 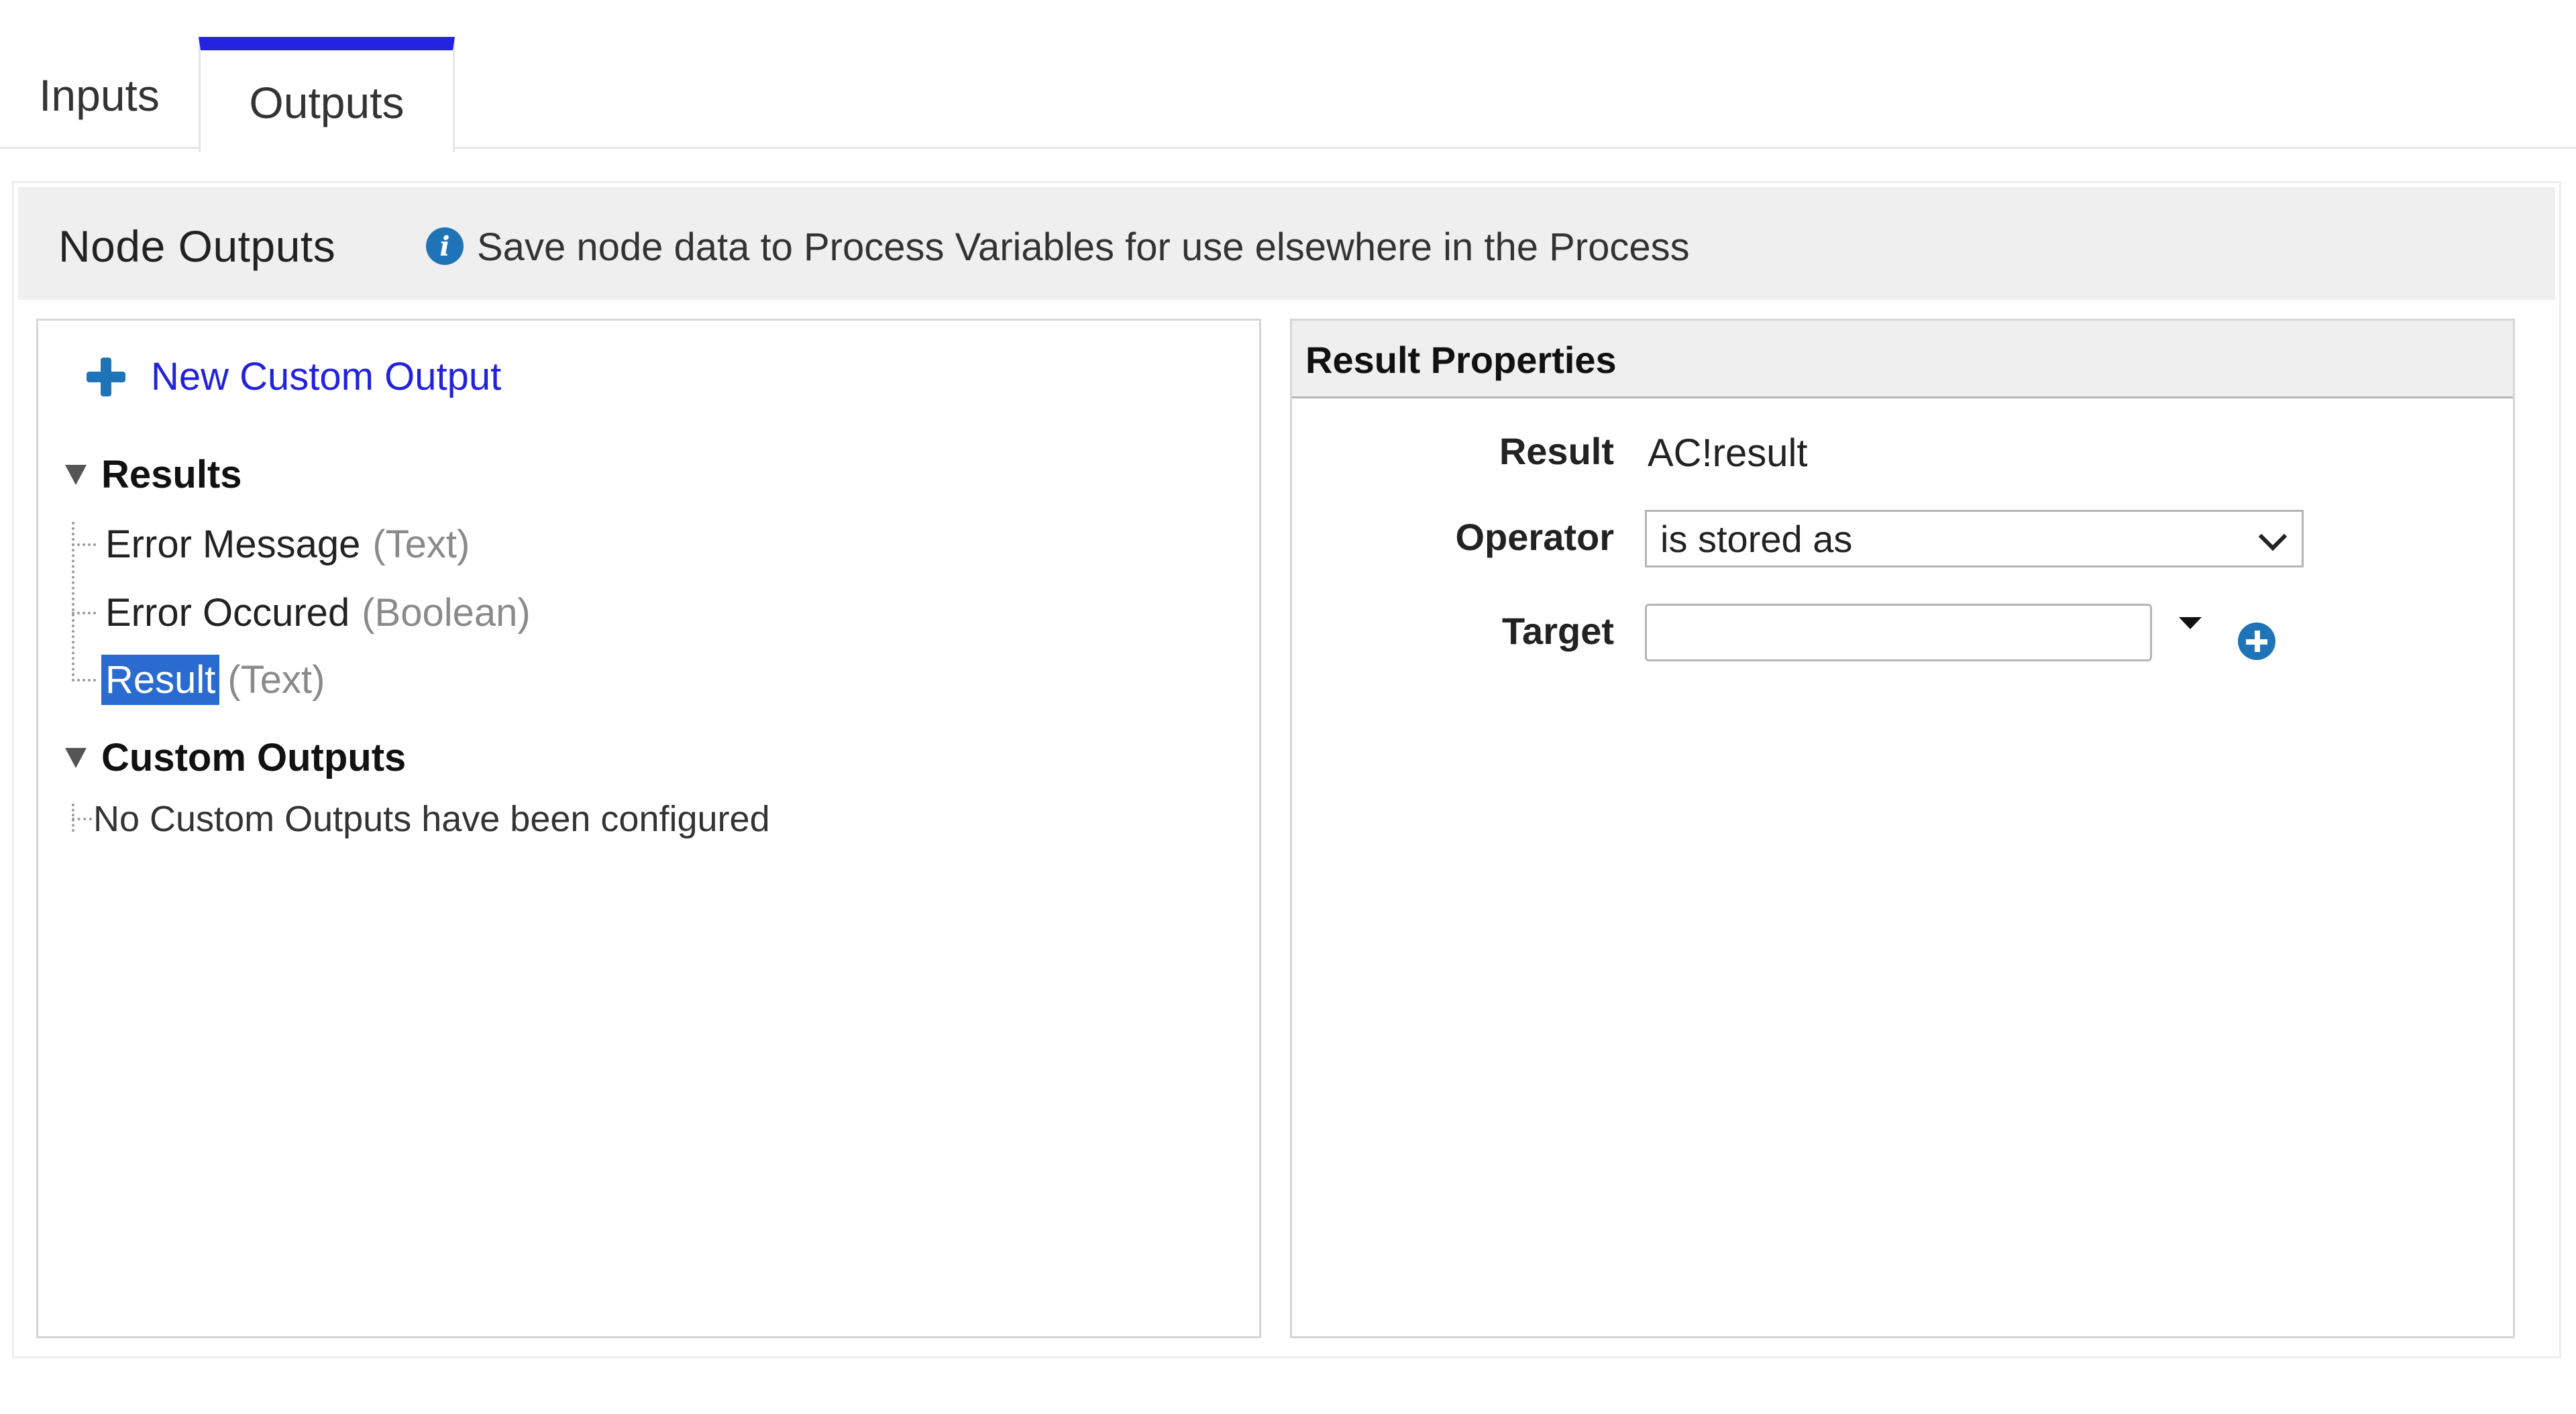 I want to click on properties-header: Result Properties, so click(x=1902, y=359).